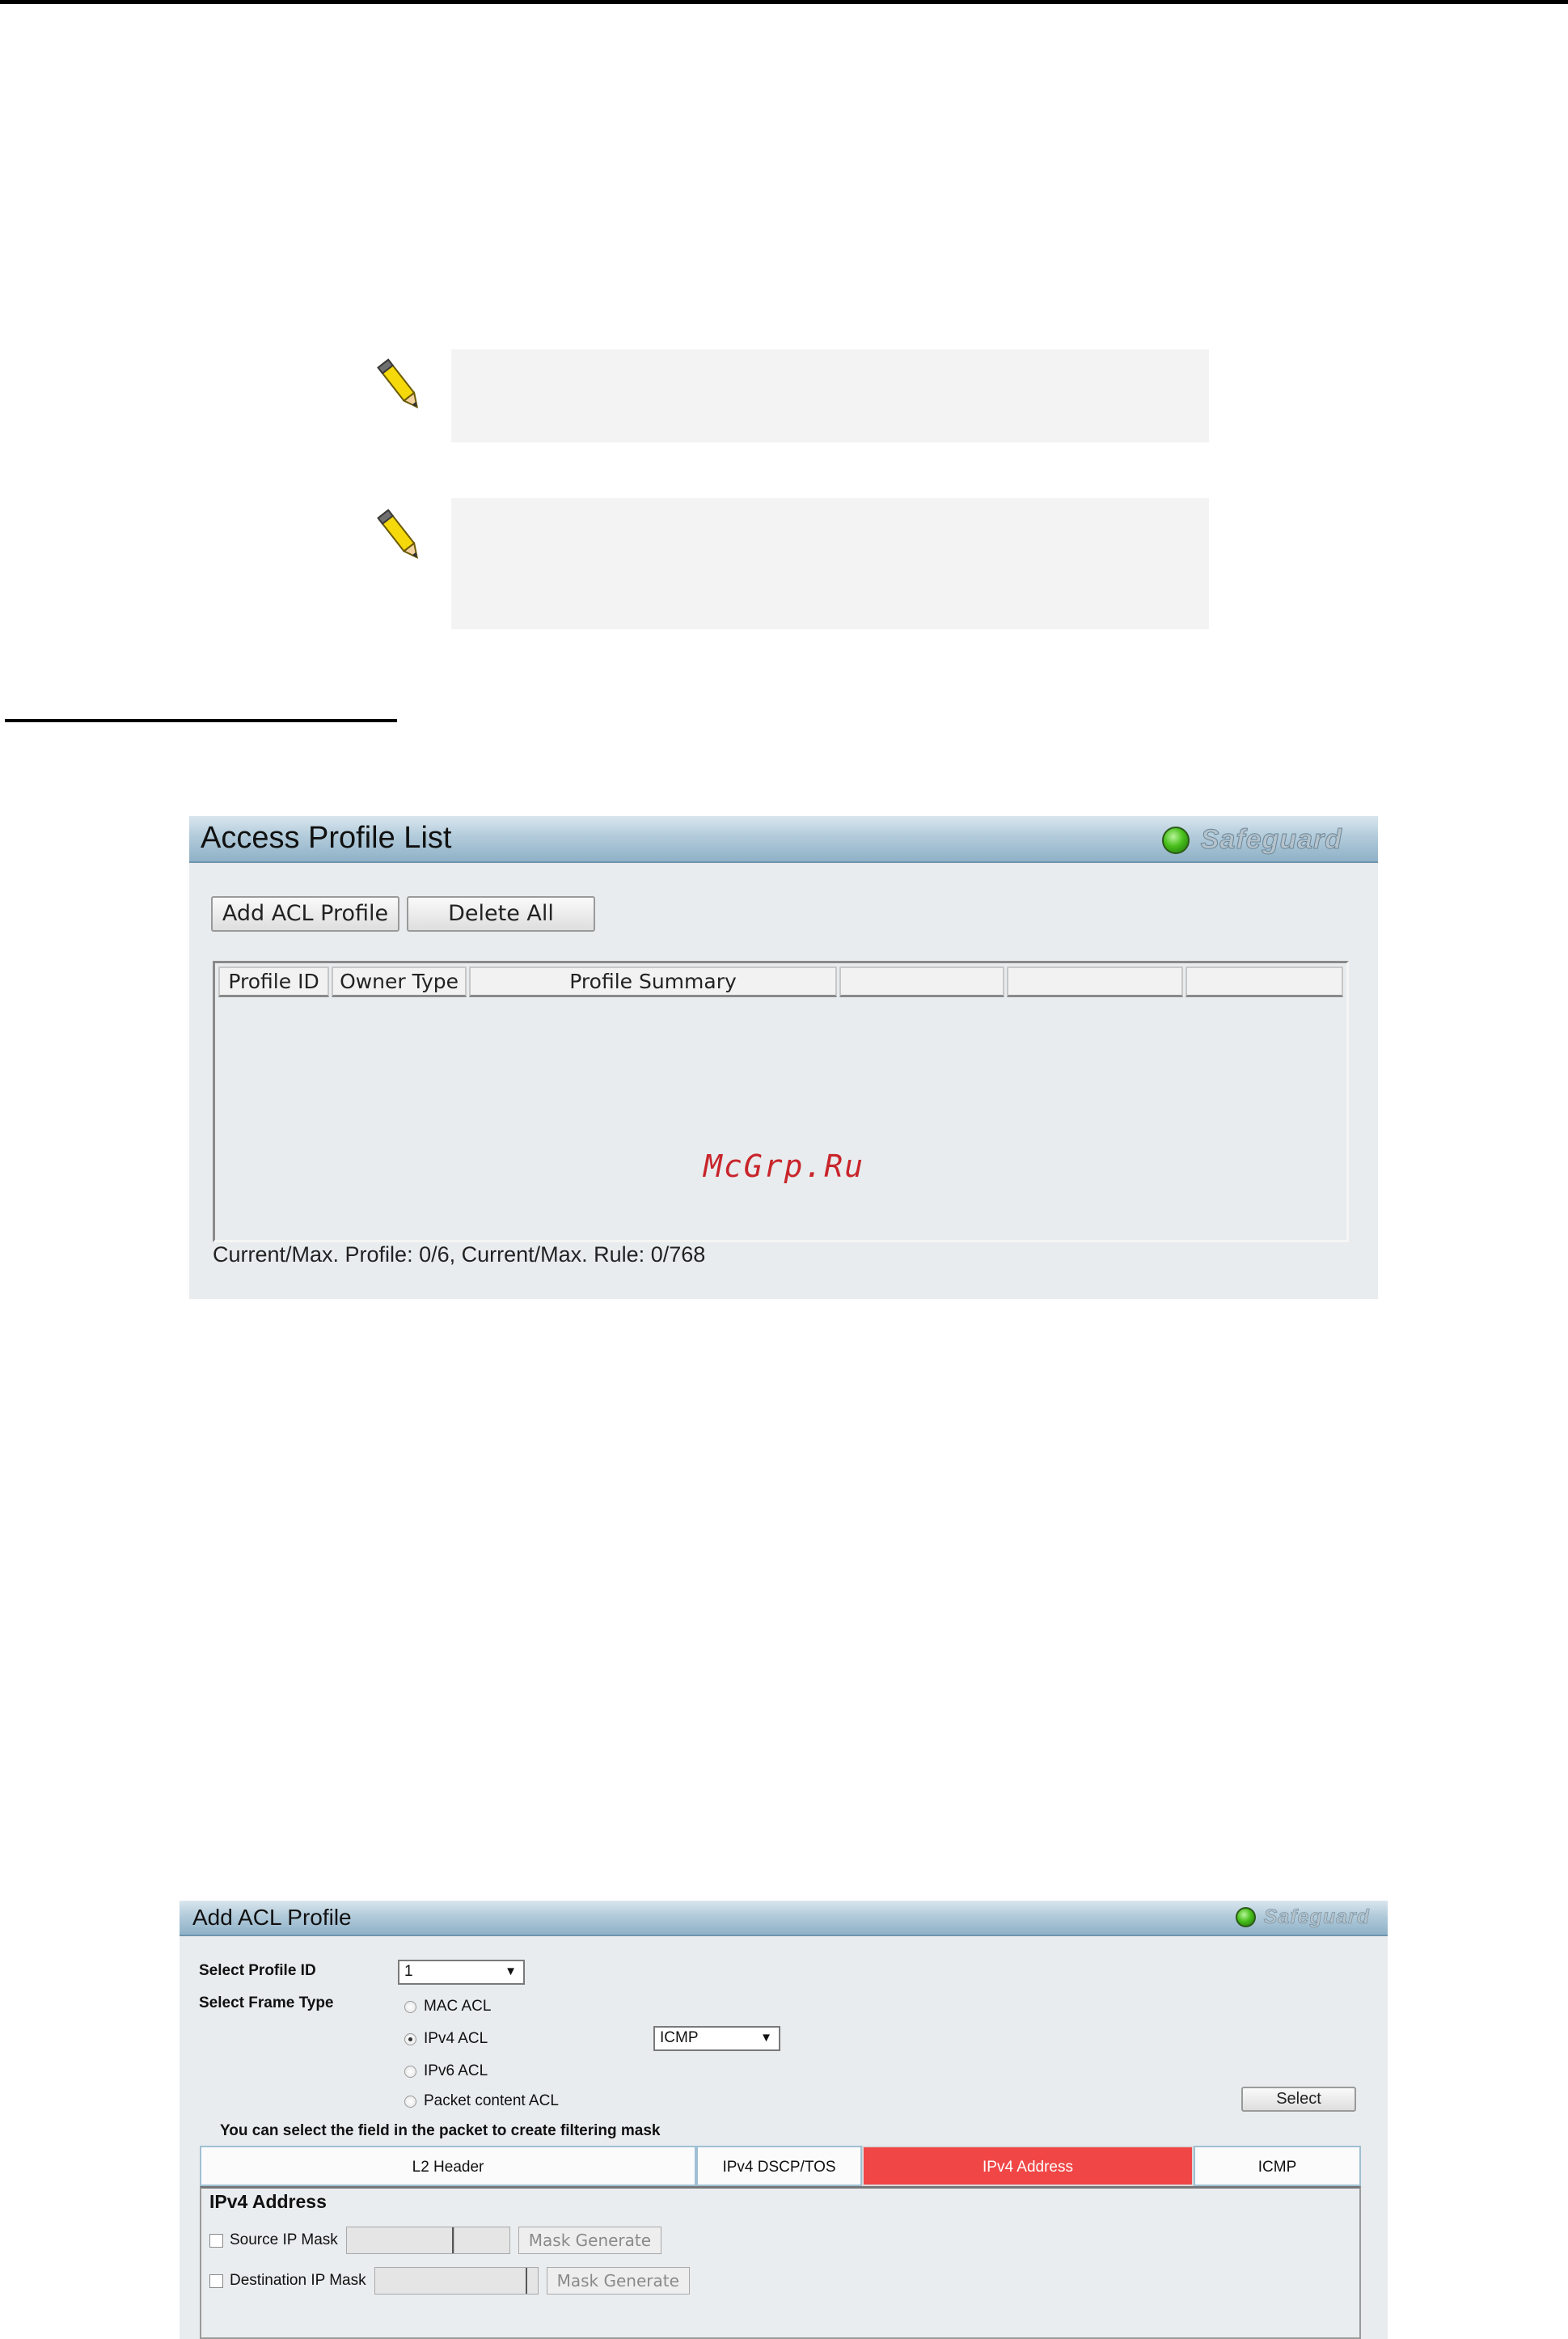  Describe the element at coordinates (501, 914) in the screenshot. I see `delete-all-button: Delete All` at that location.